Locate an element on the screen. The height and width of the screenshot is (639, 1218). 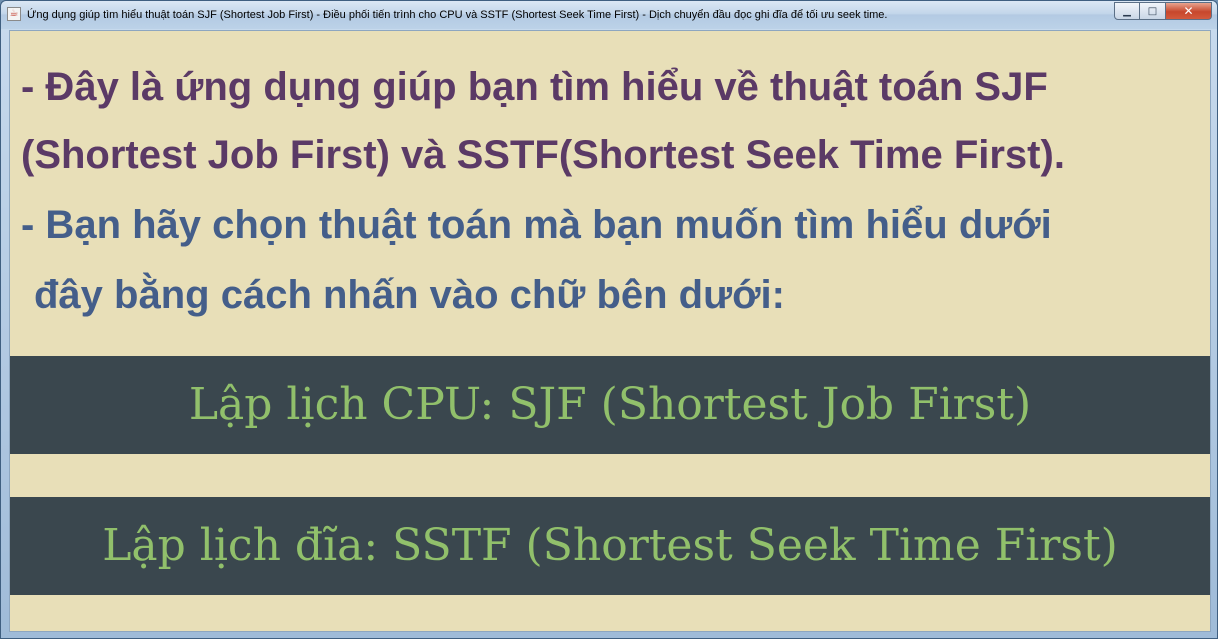
maximize-icon: □ is located at coordinates (1152, 11).